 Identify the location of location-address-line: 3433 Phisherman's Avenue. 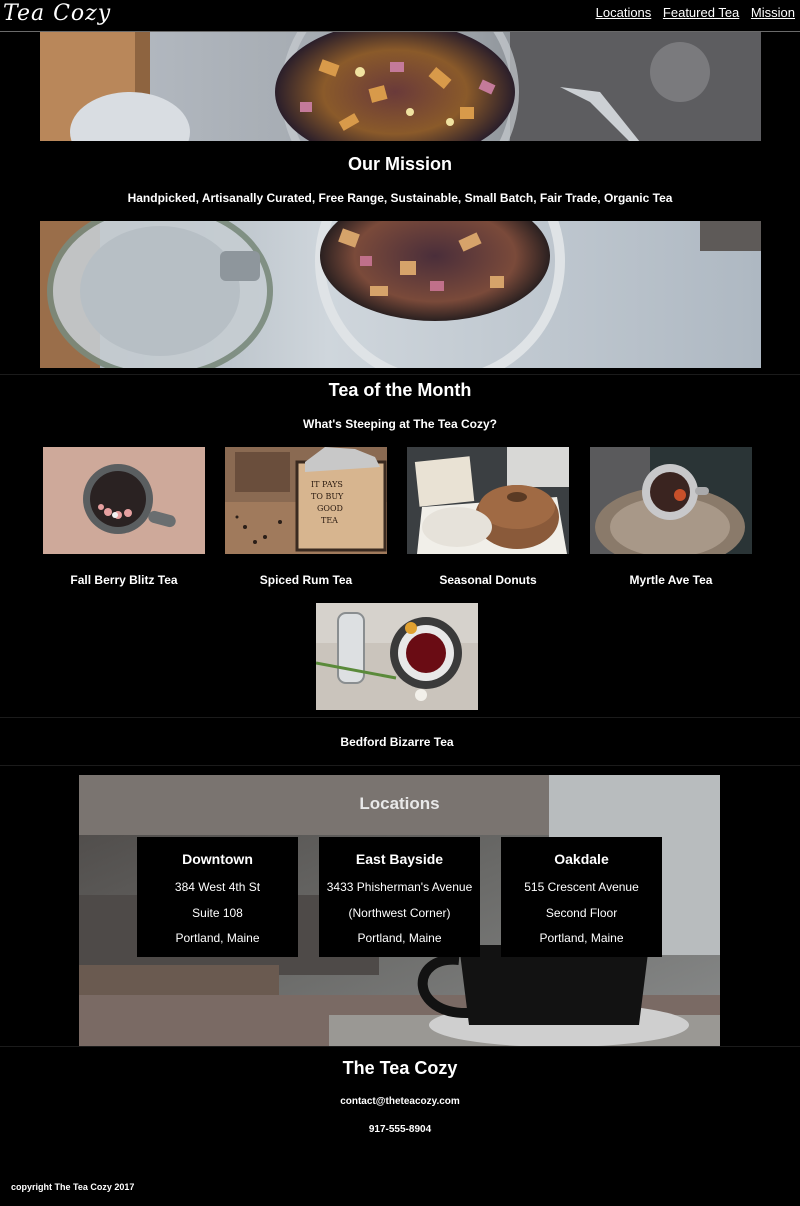
(399, 887).